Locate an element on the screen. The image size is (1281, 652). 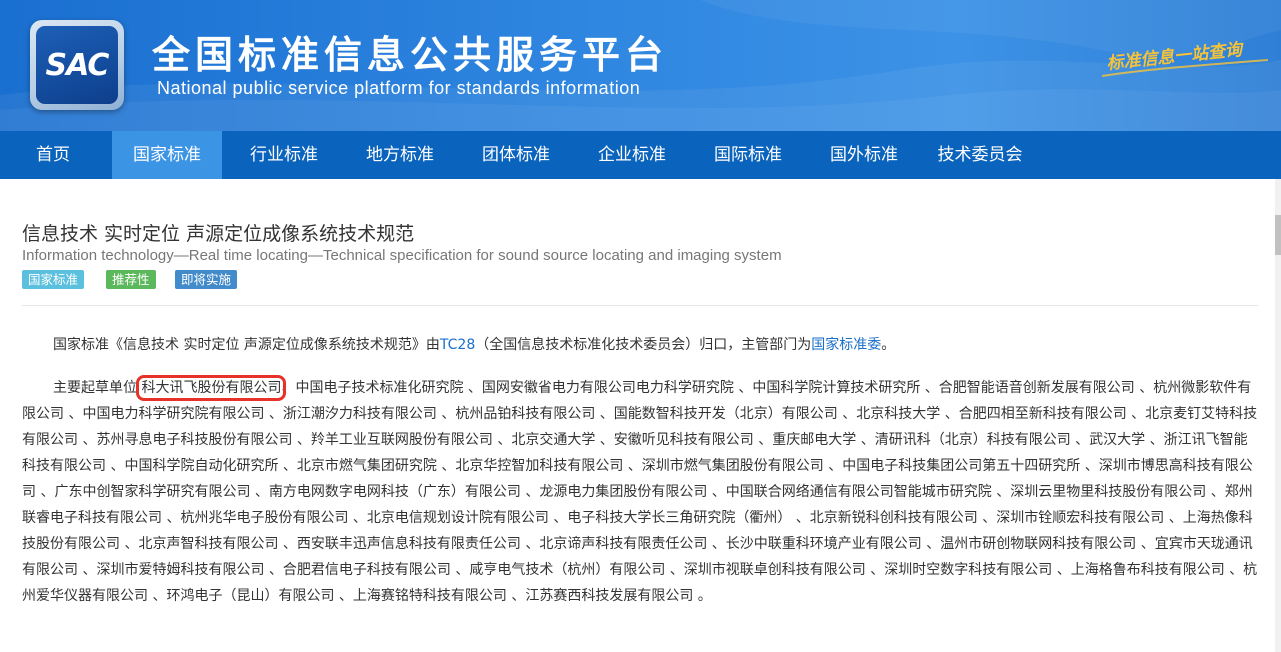
intro-prefix: 国家标准《信息技术 实时定位 声源定位成像系统技术规范》由 is located at coordinates (246, 345).